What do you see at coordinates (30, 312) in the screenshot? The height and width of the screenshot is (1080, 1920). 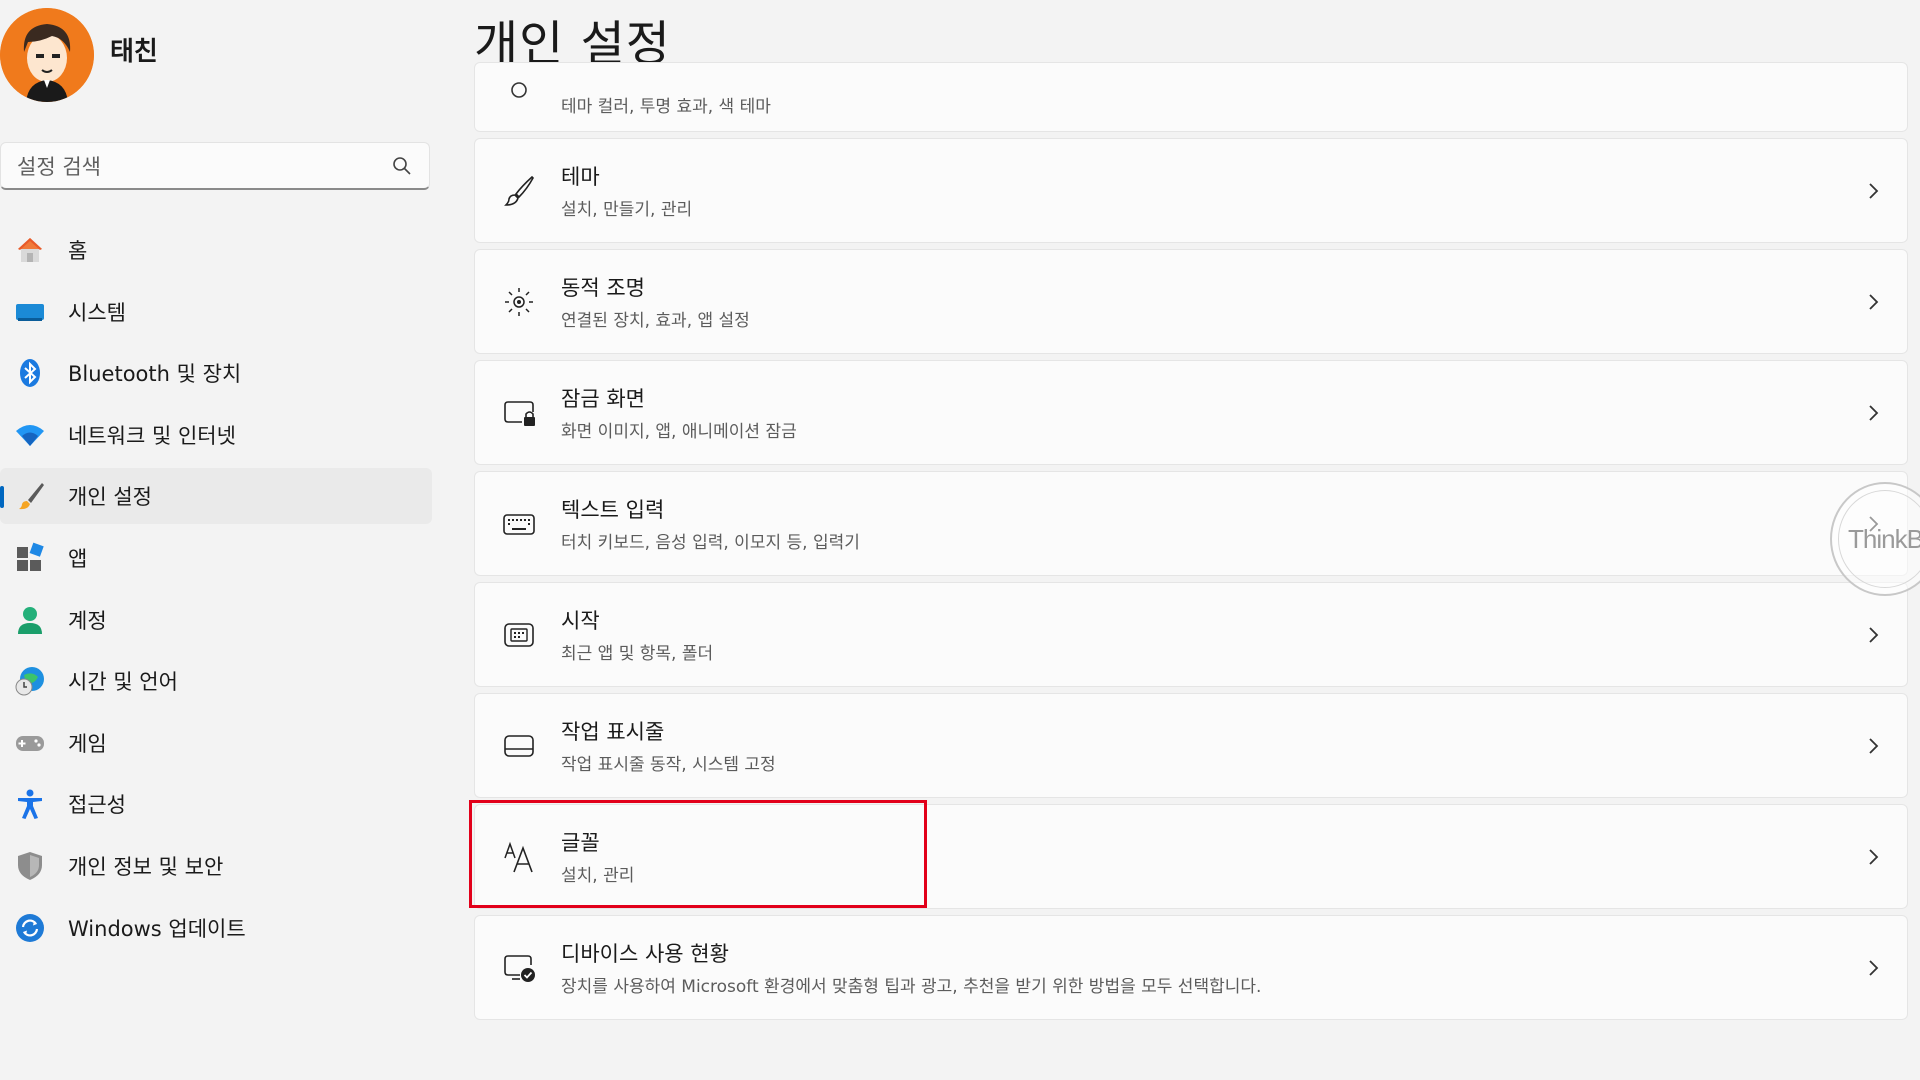 I see `system-icon` at bounding box center [30, 312].